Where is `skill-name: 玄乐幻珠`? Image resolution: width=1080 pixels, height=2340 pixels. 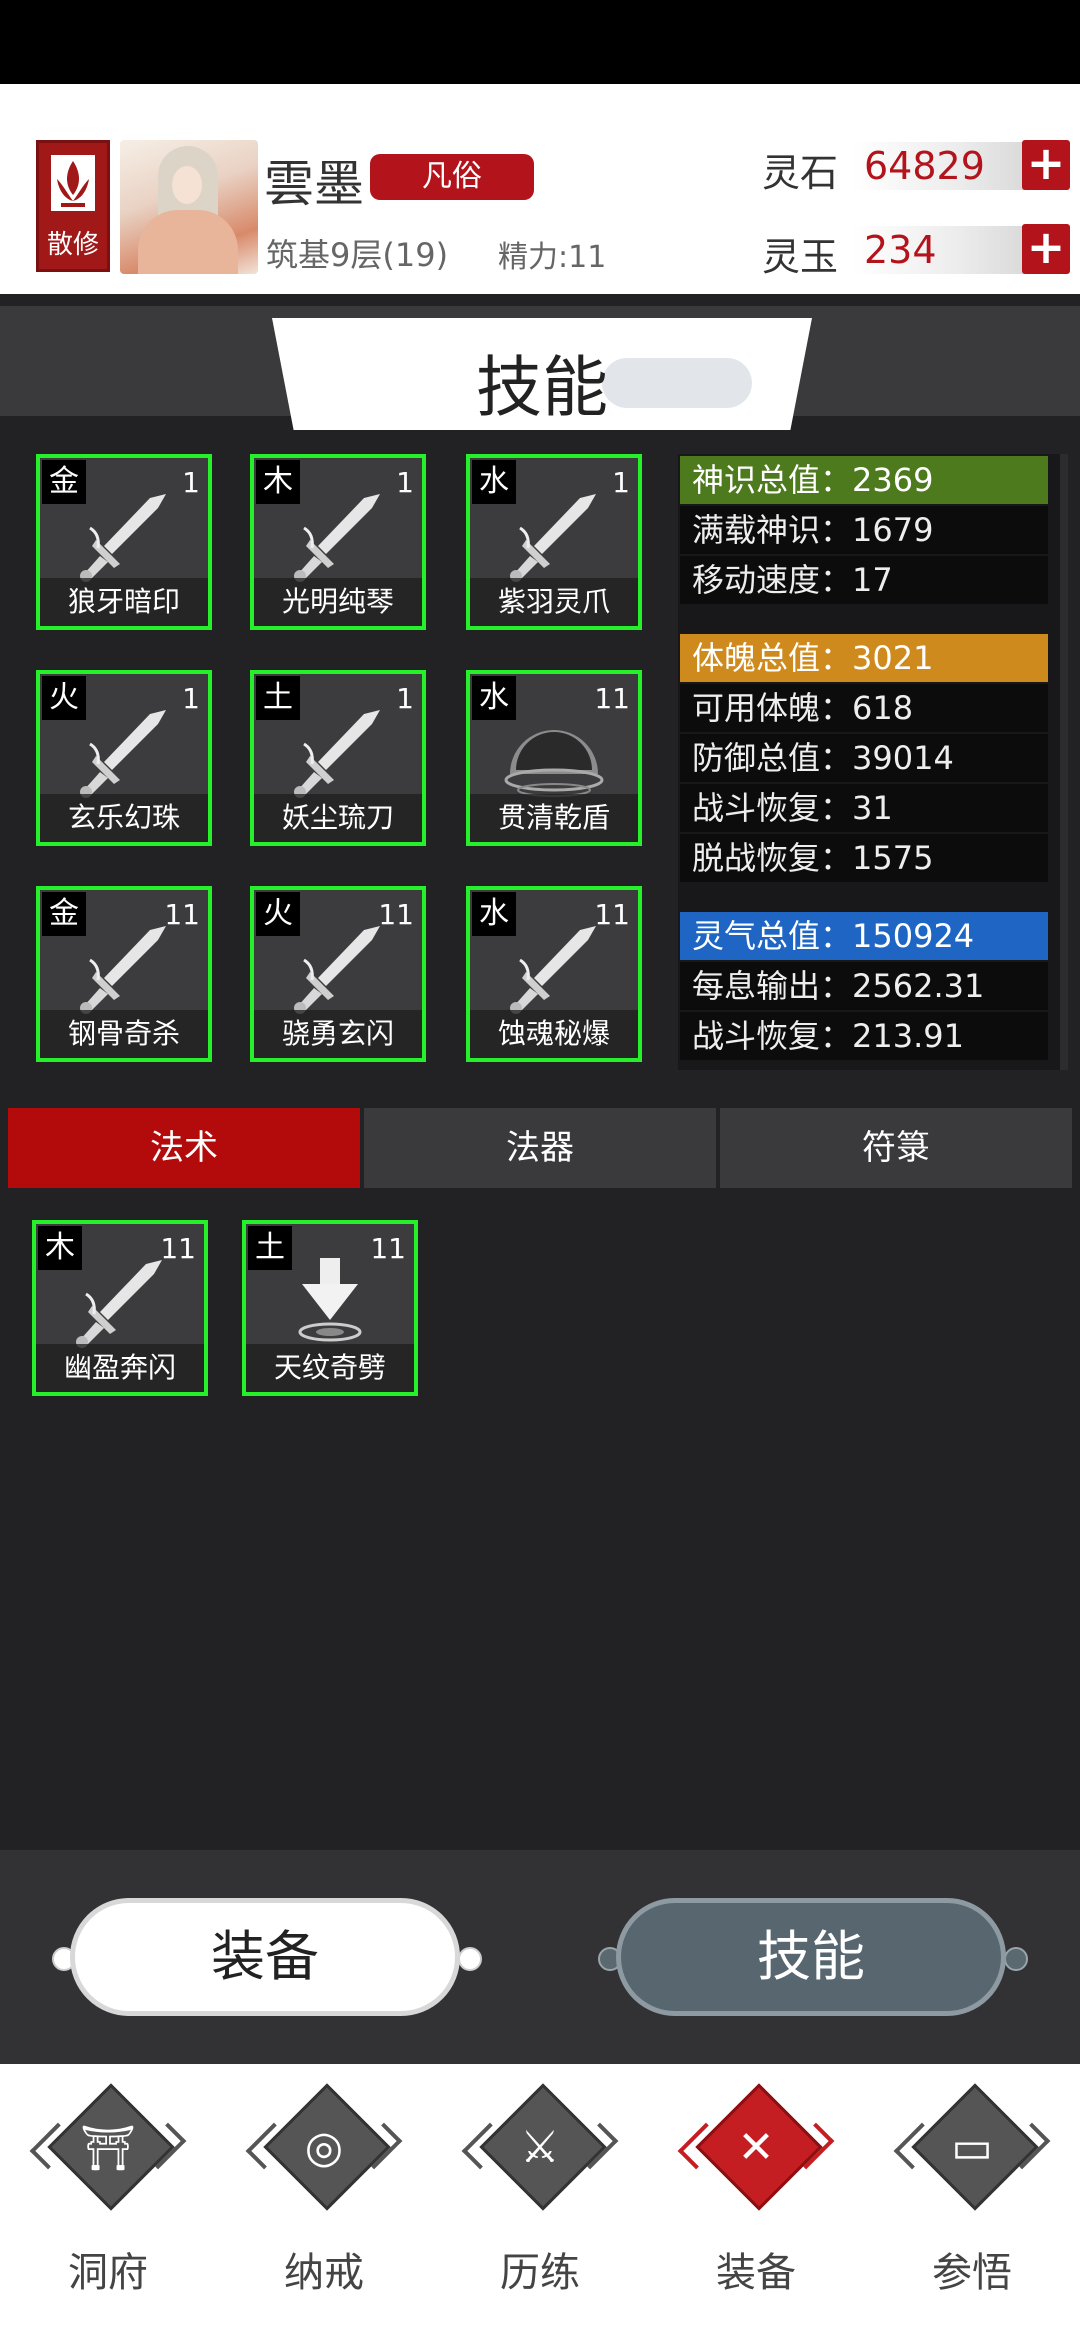 skill-name: 玄乐幻珠 is located at coordinates (124, 818).